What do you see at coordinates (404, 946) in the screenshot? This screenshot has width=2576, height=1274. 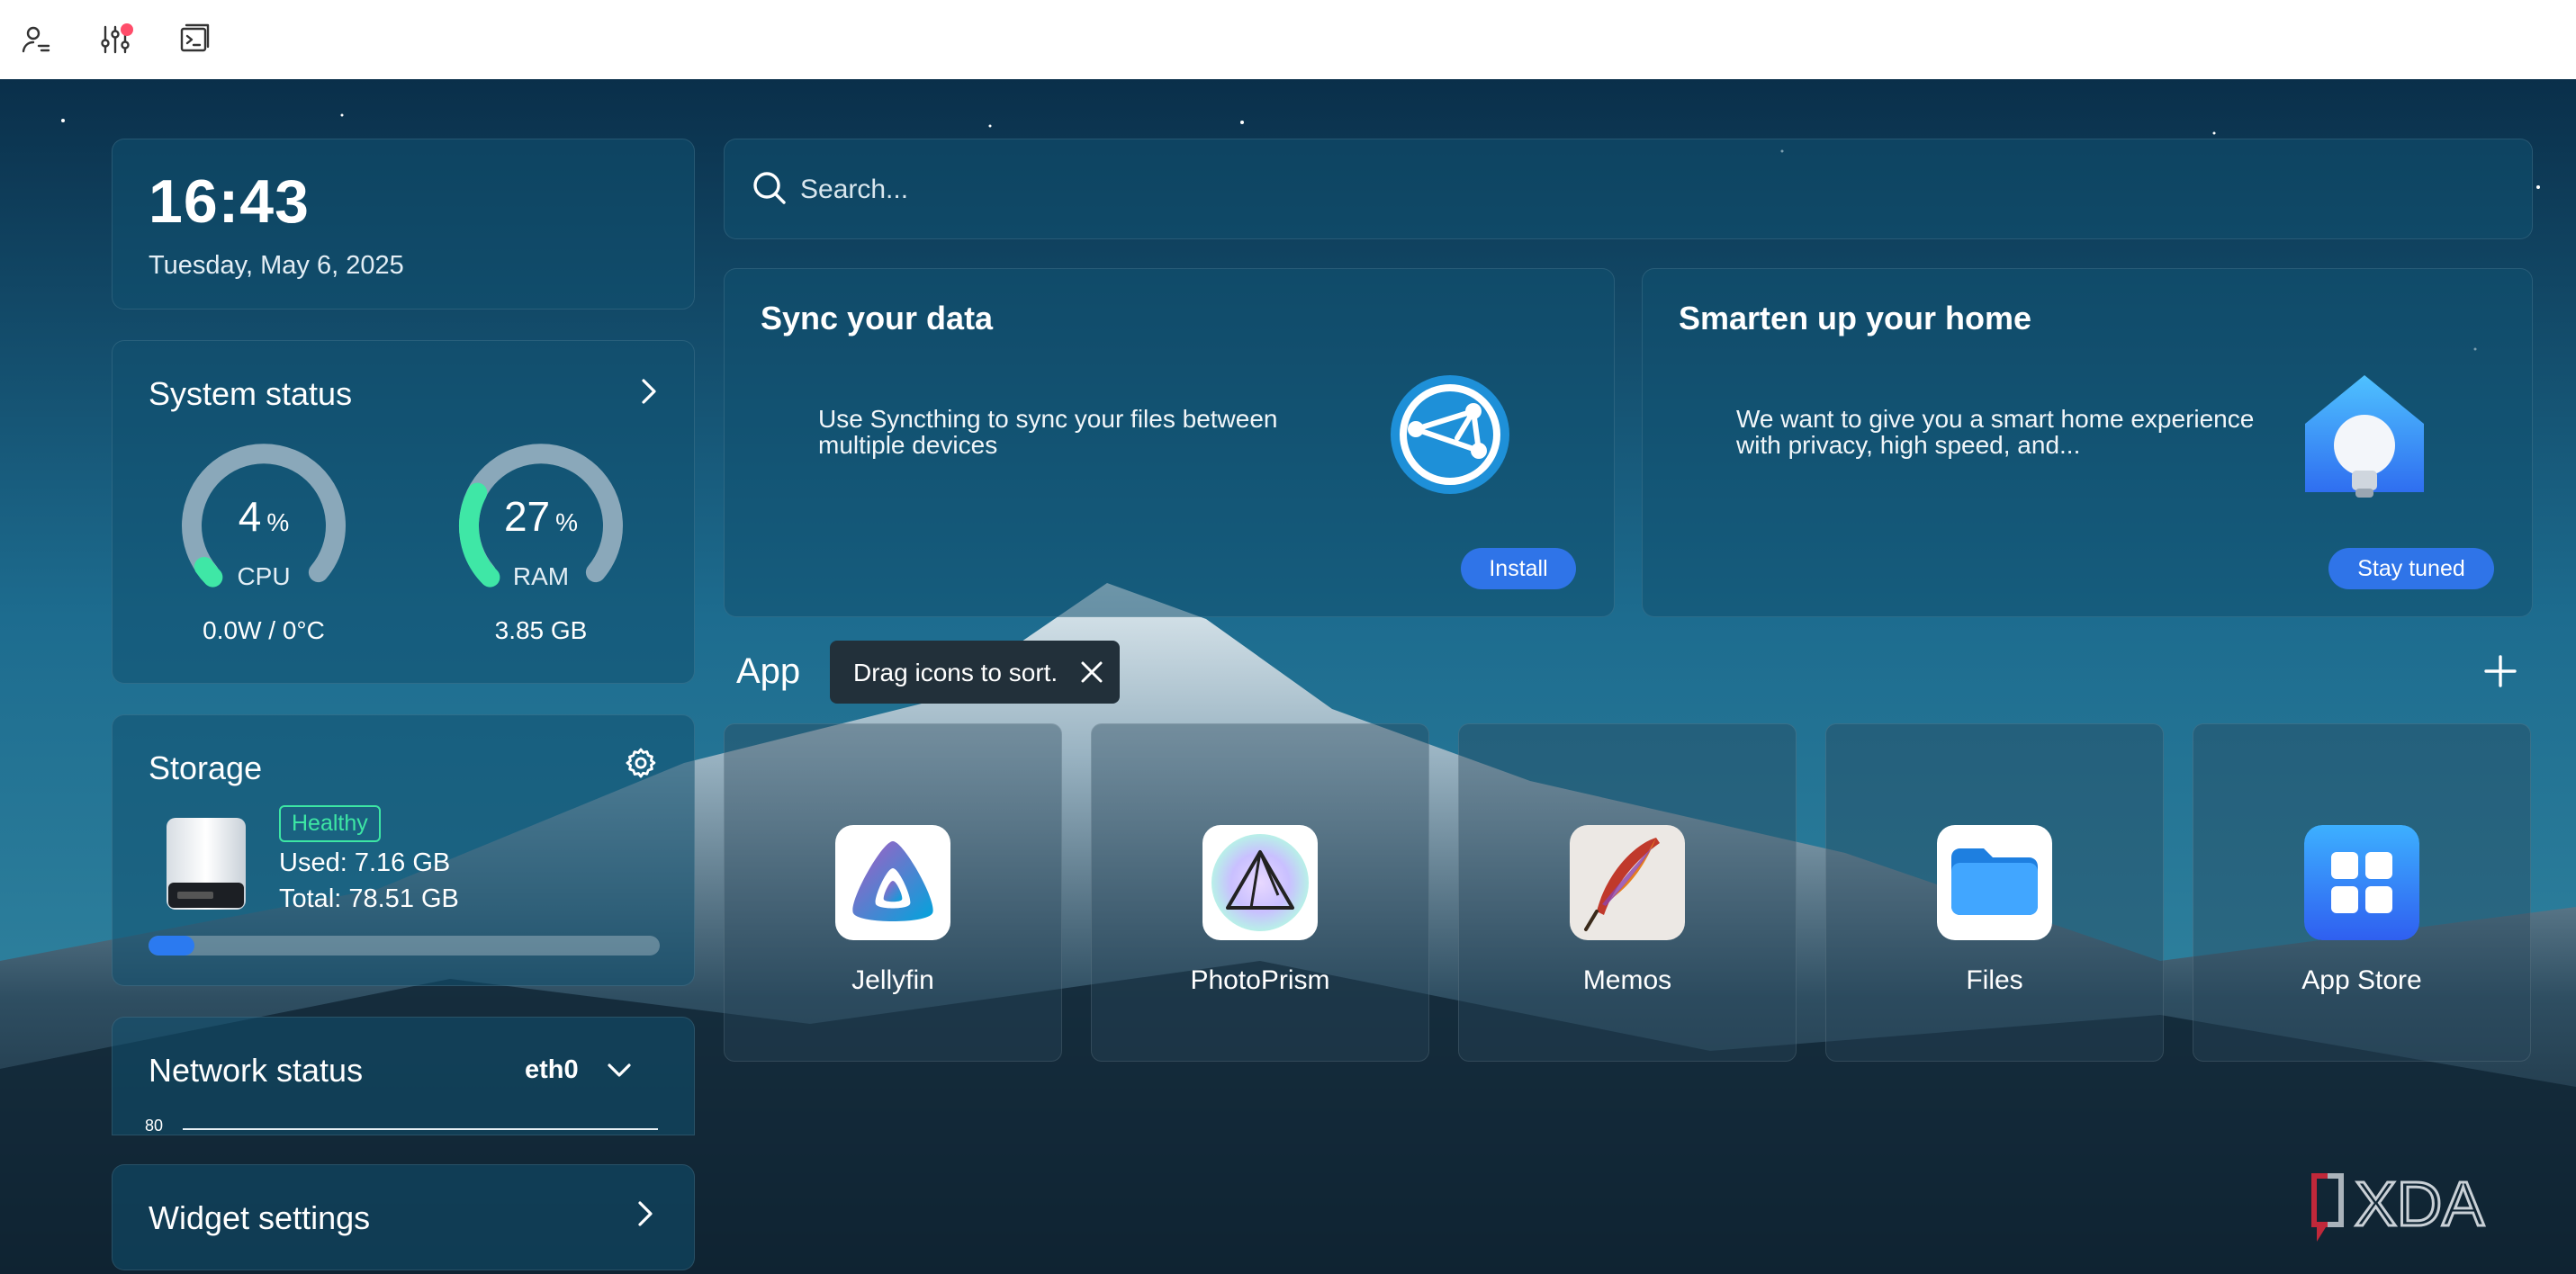 I see `storage-progress-bar` at bounding box center [404, 946].